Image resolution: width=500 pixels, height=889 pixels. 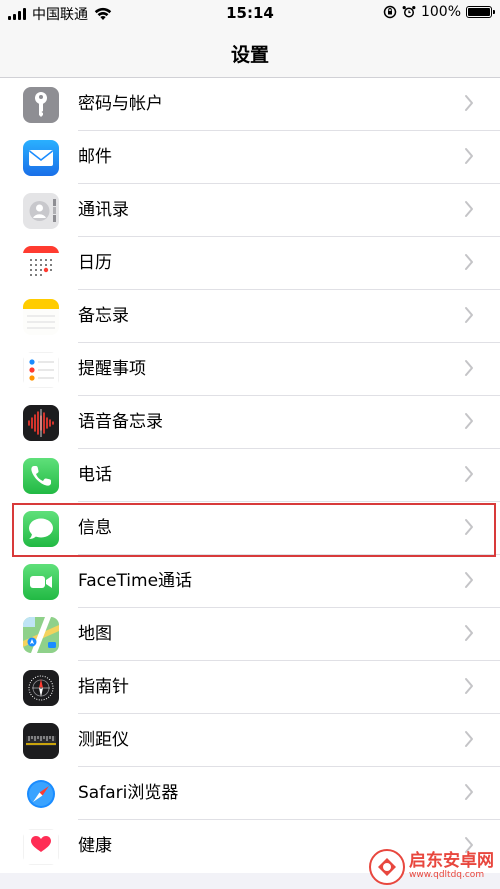 I want to click on orientation-lock-icon, so click(x=390, y=12).